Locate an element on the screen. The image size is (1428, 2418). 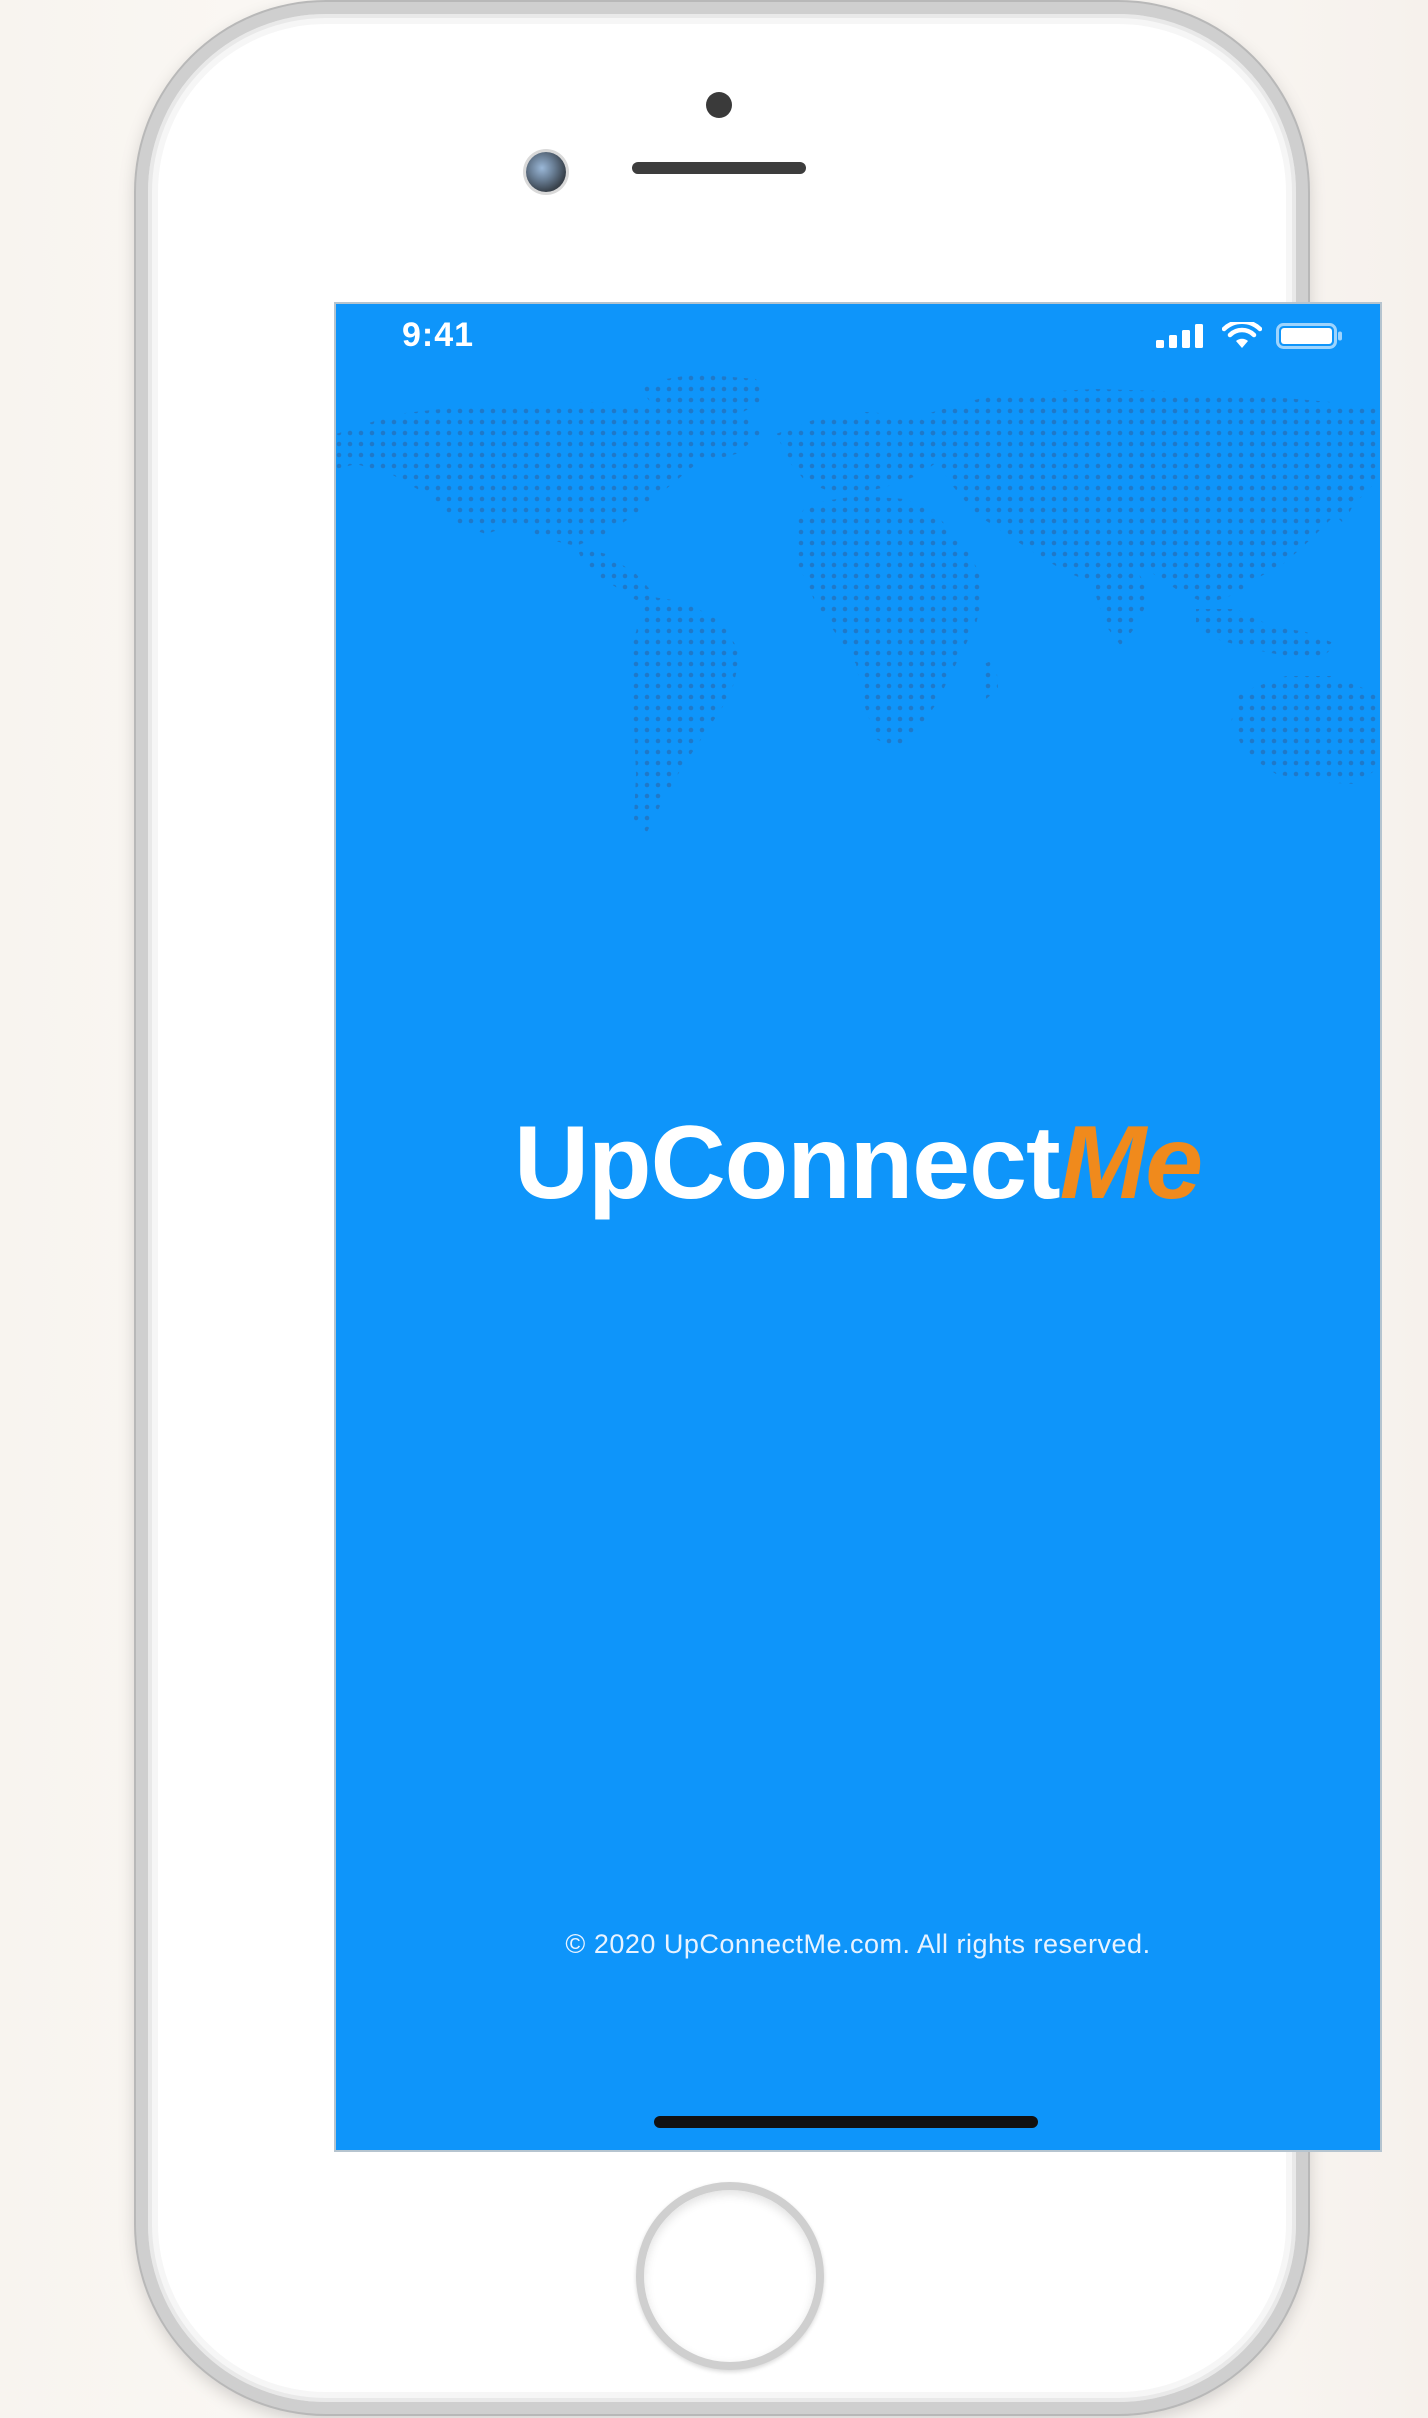
app-logo: UpConnectMe is located at coordinates (858, 1163).